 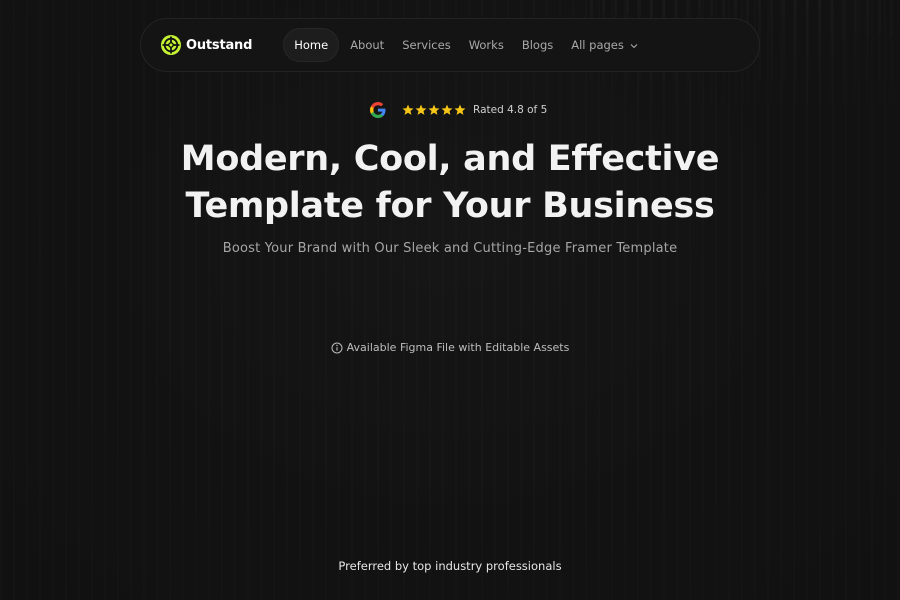 What do you see at coordinates (378, 110) in the screenshot?
I see `google-icon` at bounding box center [378, 110].